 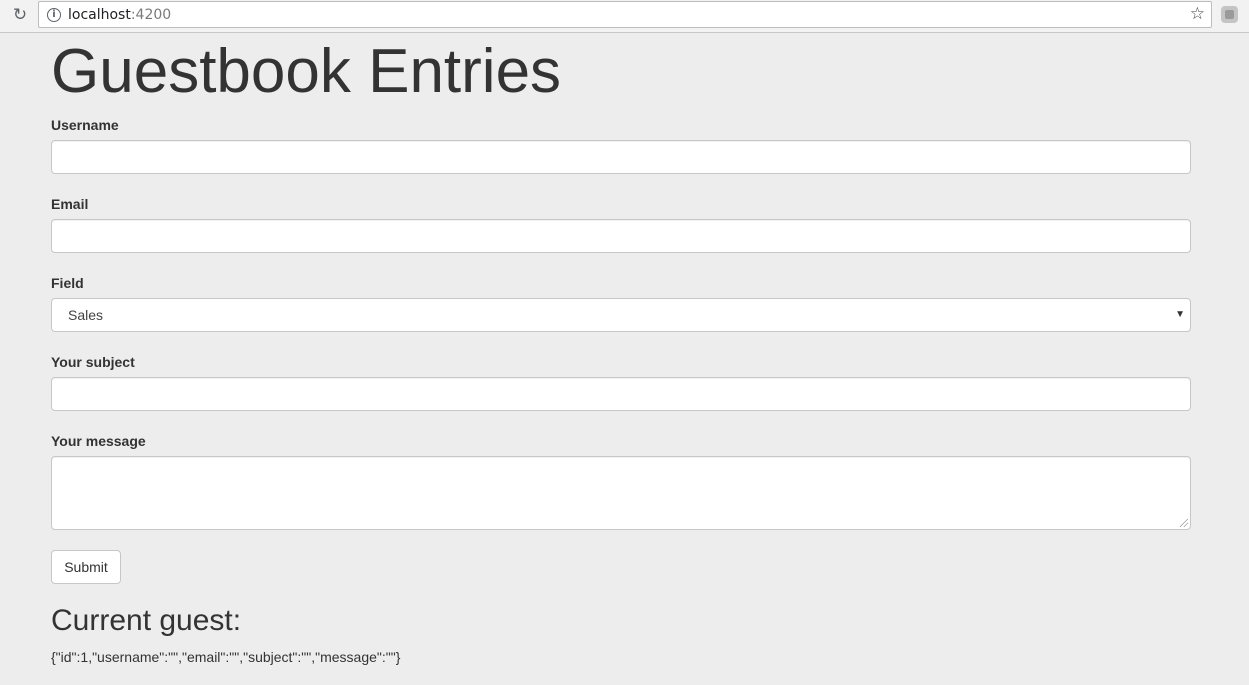 What do you see at coordinates (93, 362) in the screenshot?
I see `subject-label: Your subject` at bounding box center [93, 362].